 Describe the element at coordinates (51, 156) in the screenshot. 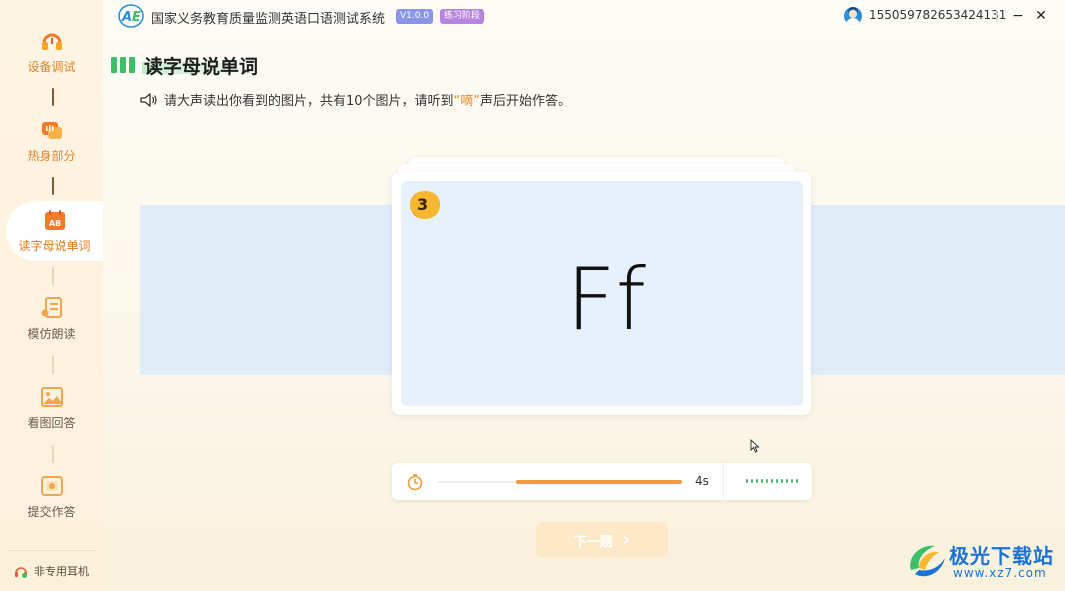

I see `sidebar-item-label: 热身部分` at that location.